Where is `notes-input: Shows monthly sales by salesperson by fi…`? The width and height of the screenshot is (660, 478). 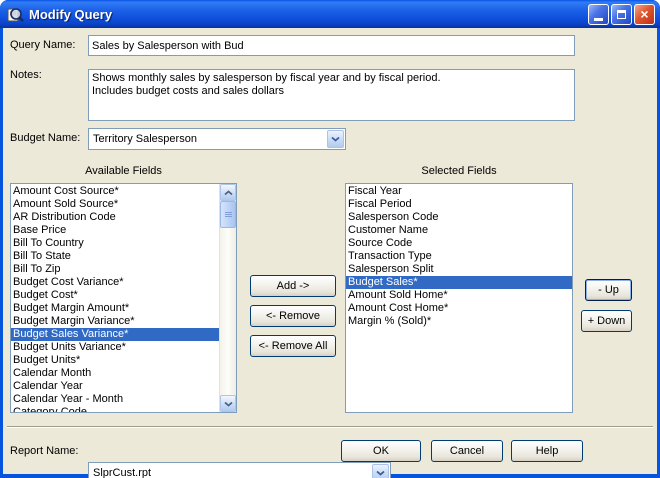 notes-input: Shows monthly sales by salesperson by fi… is located at coordinates (331, 95).